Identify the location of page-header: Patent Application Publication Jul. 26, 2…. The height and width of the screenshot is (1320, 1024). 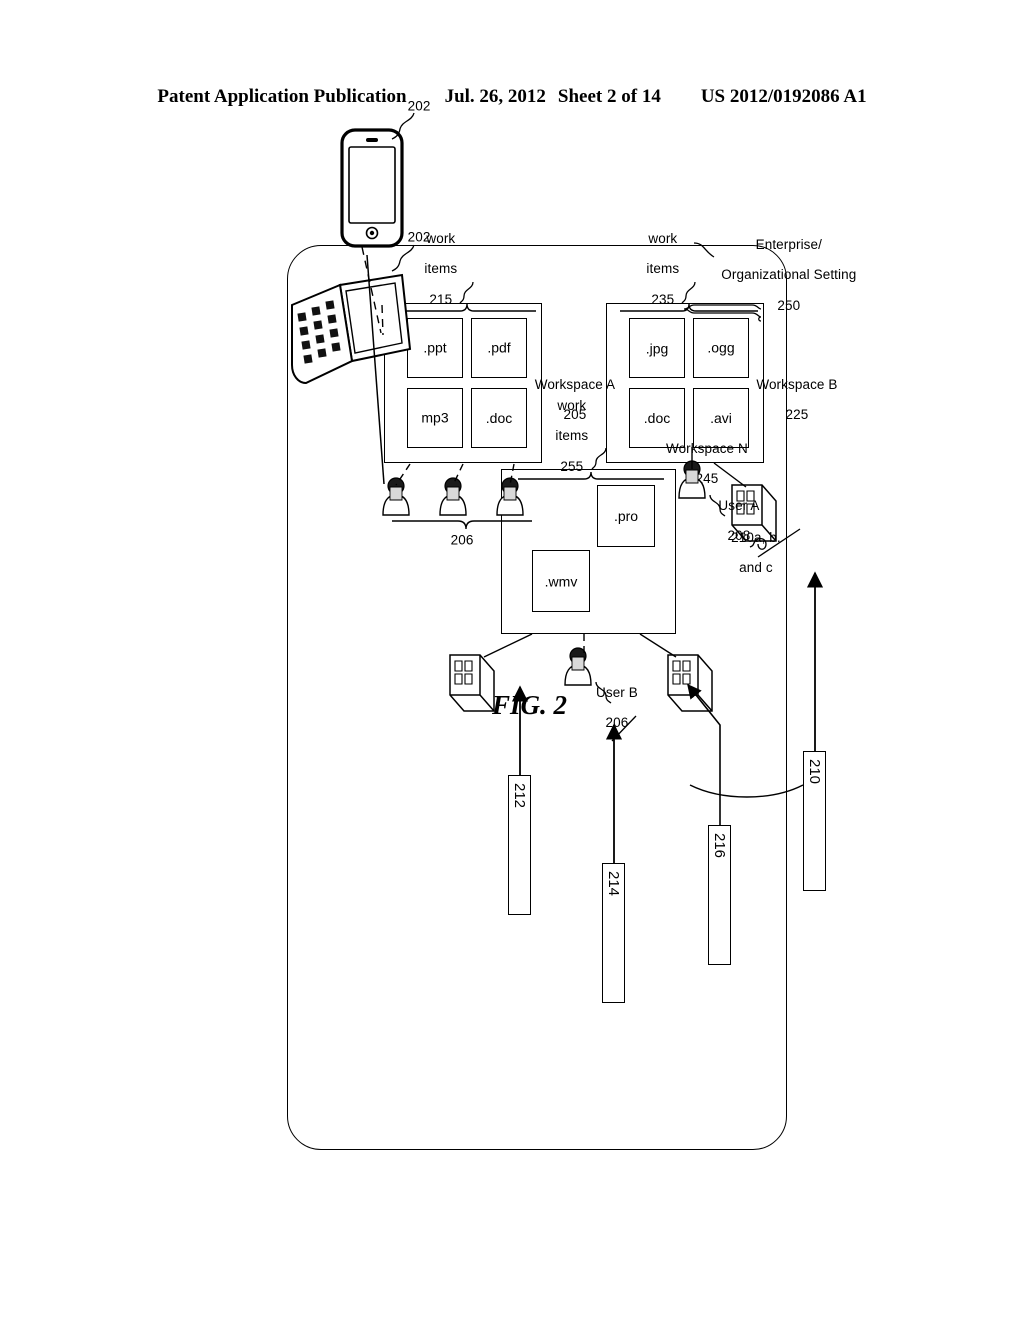
(512, 97).